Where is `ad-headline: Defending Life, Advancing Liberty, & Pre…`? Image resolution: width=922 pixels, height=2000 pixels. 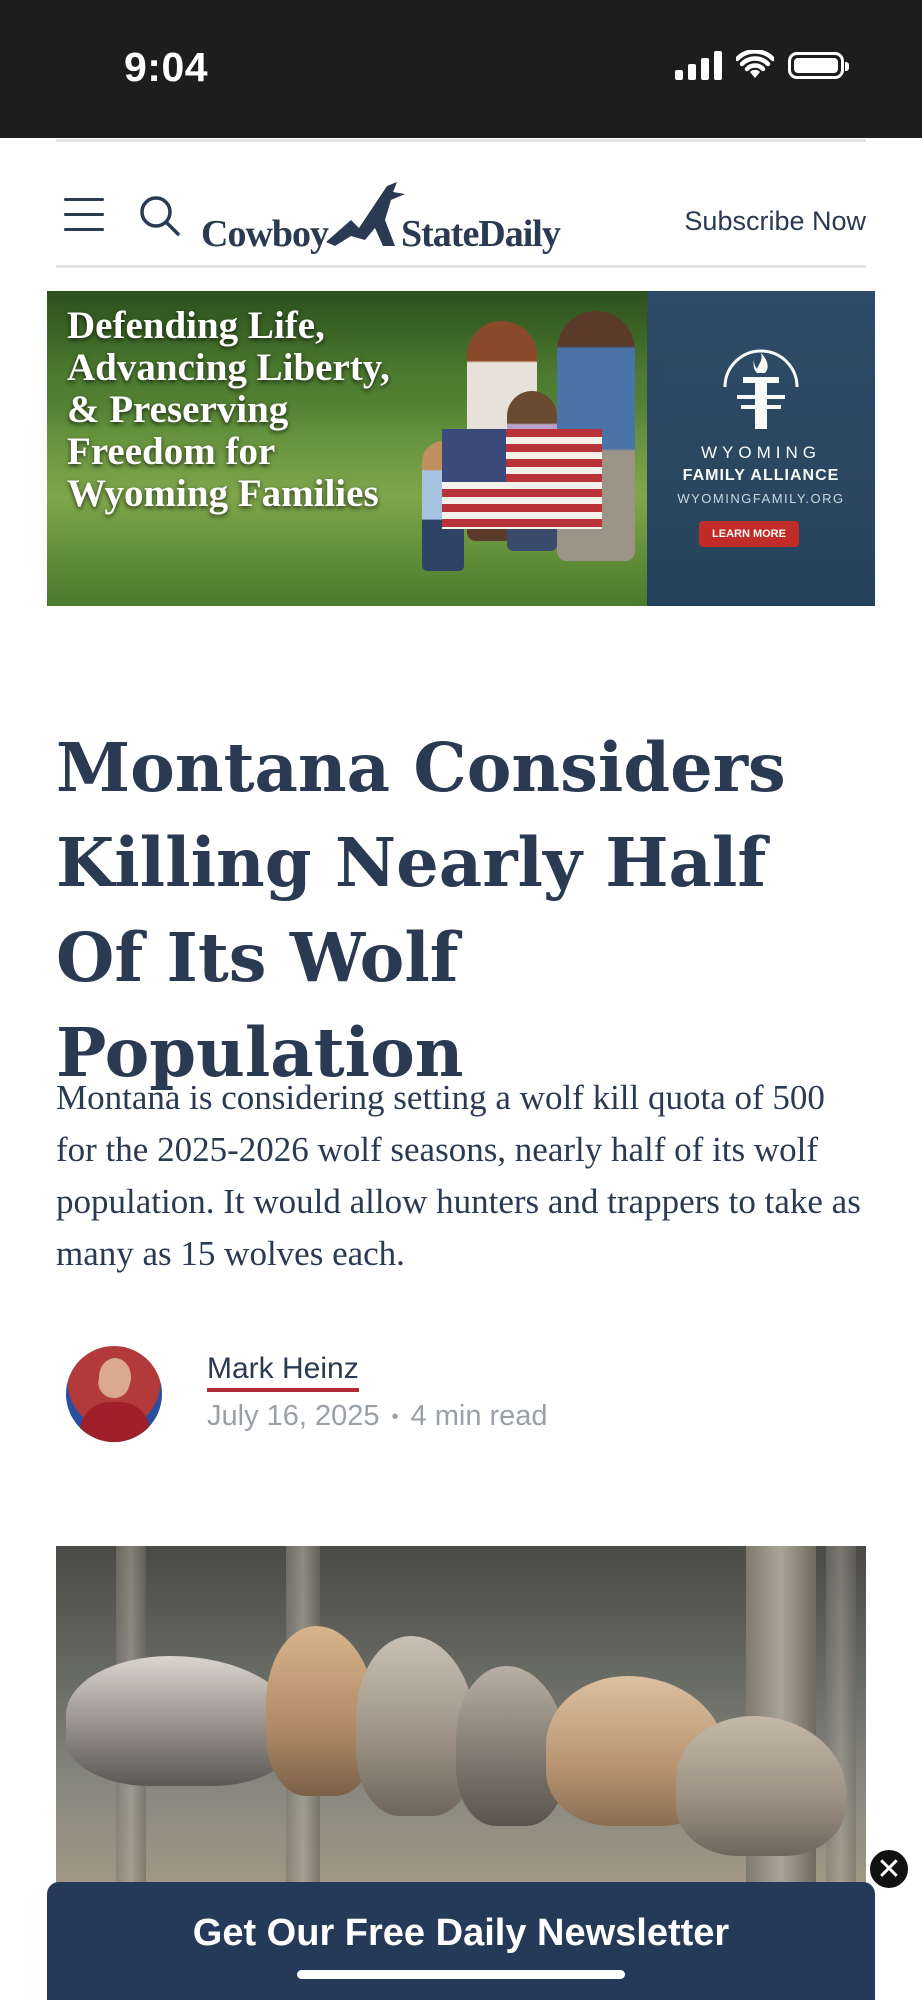
ad-headline: Defending Life, Advancing Liberty, & Pre… is located at coordinates (228, 409).